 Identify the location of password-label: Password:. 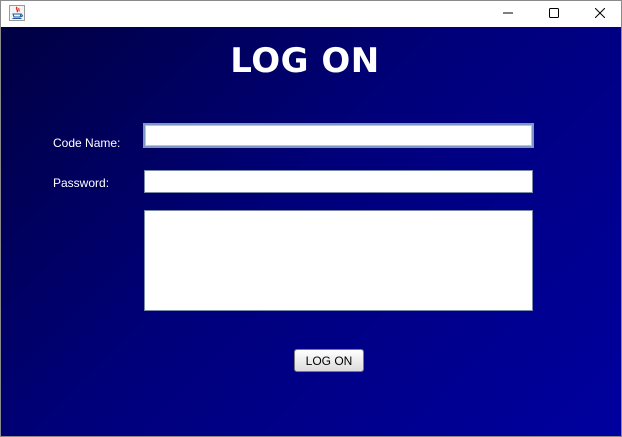
(81, 183).